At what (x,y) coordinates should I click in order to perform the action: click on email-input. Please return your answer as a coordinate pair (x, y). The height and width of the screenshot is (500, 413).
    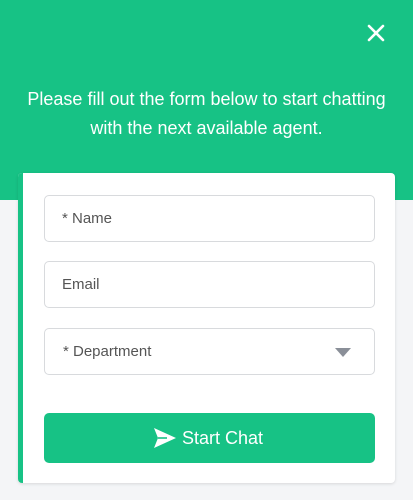
    Looking at the image, I should click on (209, 284).